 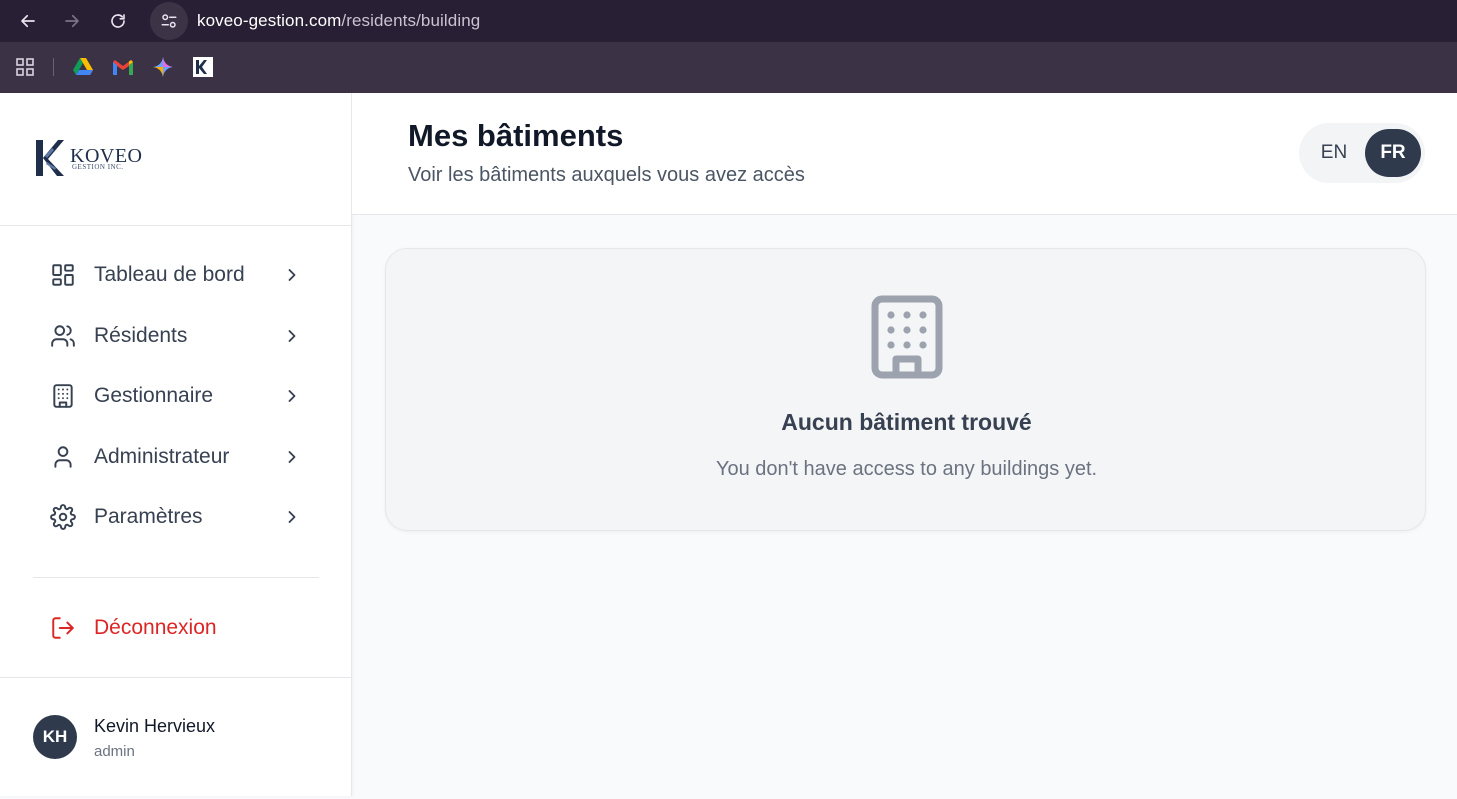 I want to click on sidebar-item-label: Administrateur, so click(x=162, y=456).